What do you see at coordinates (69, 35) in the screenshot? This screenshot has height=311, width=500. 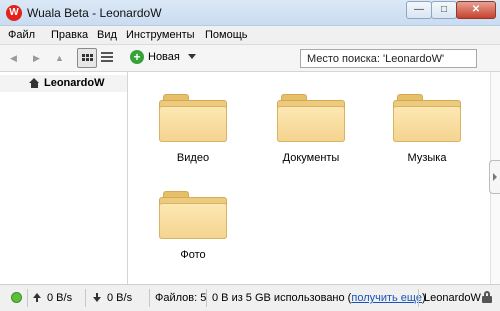 I see `menu-edit: Правка` at bounding box center [69, 35].